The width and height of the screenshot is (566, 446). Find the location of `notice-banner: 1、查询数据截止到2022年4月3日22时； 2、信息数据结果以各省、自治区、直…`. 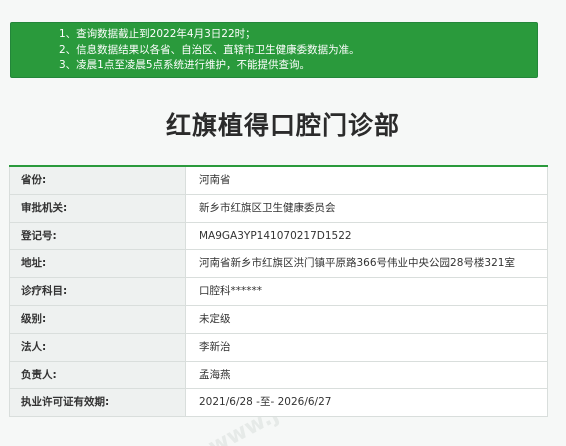

notice-banner: 1、查询数据截止到2022年4月3日22时； 2、信息数据结果以各省、自治区、直… is located at coordinates (274, 50).